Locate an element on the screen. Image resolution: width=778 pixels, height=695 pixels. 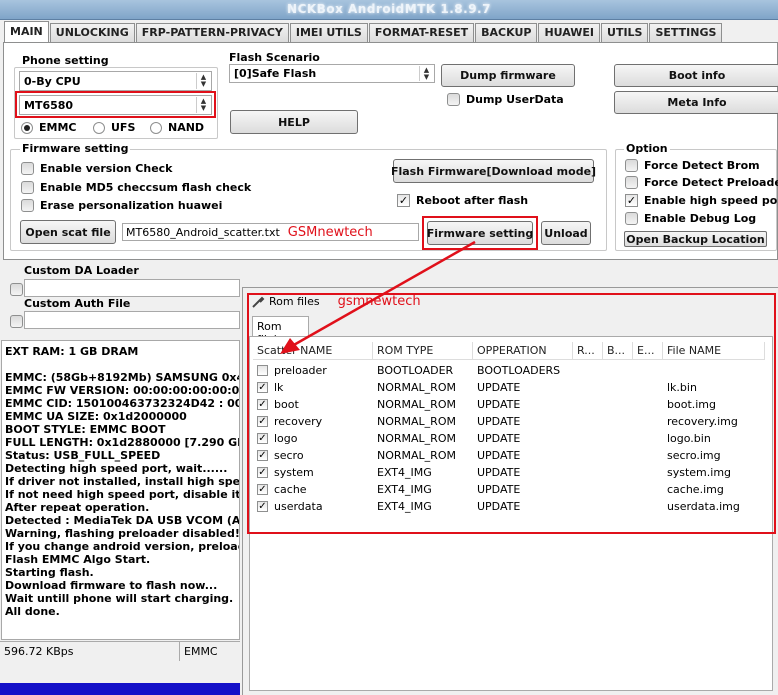
log-line: Starting flash. is located at coordinates (49, 572).